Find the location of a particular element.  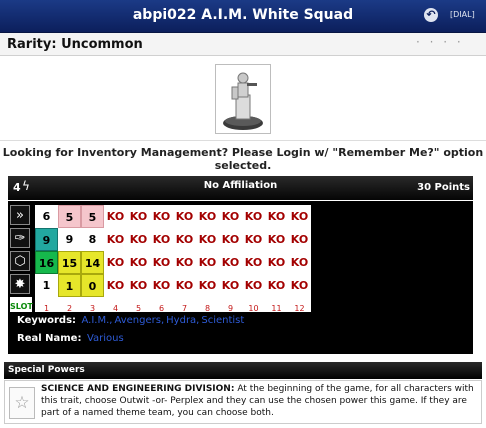

dial-header: 4 ϟ No Affiliation 30 Points is located at coordinates (240, 188).